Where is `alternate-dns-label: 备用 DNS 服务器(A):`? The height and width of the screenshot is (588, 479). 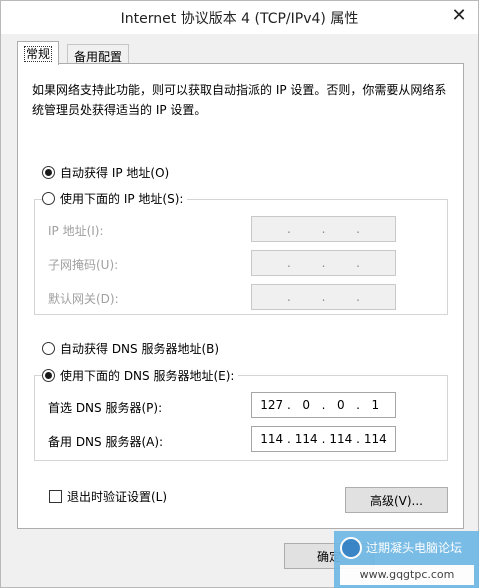
alternate-dns-label: 备用 DNS 服务器(A): is located at coordinates (106, 442).